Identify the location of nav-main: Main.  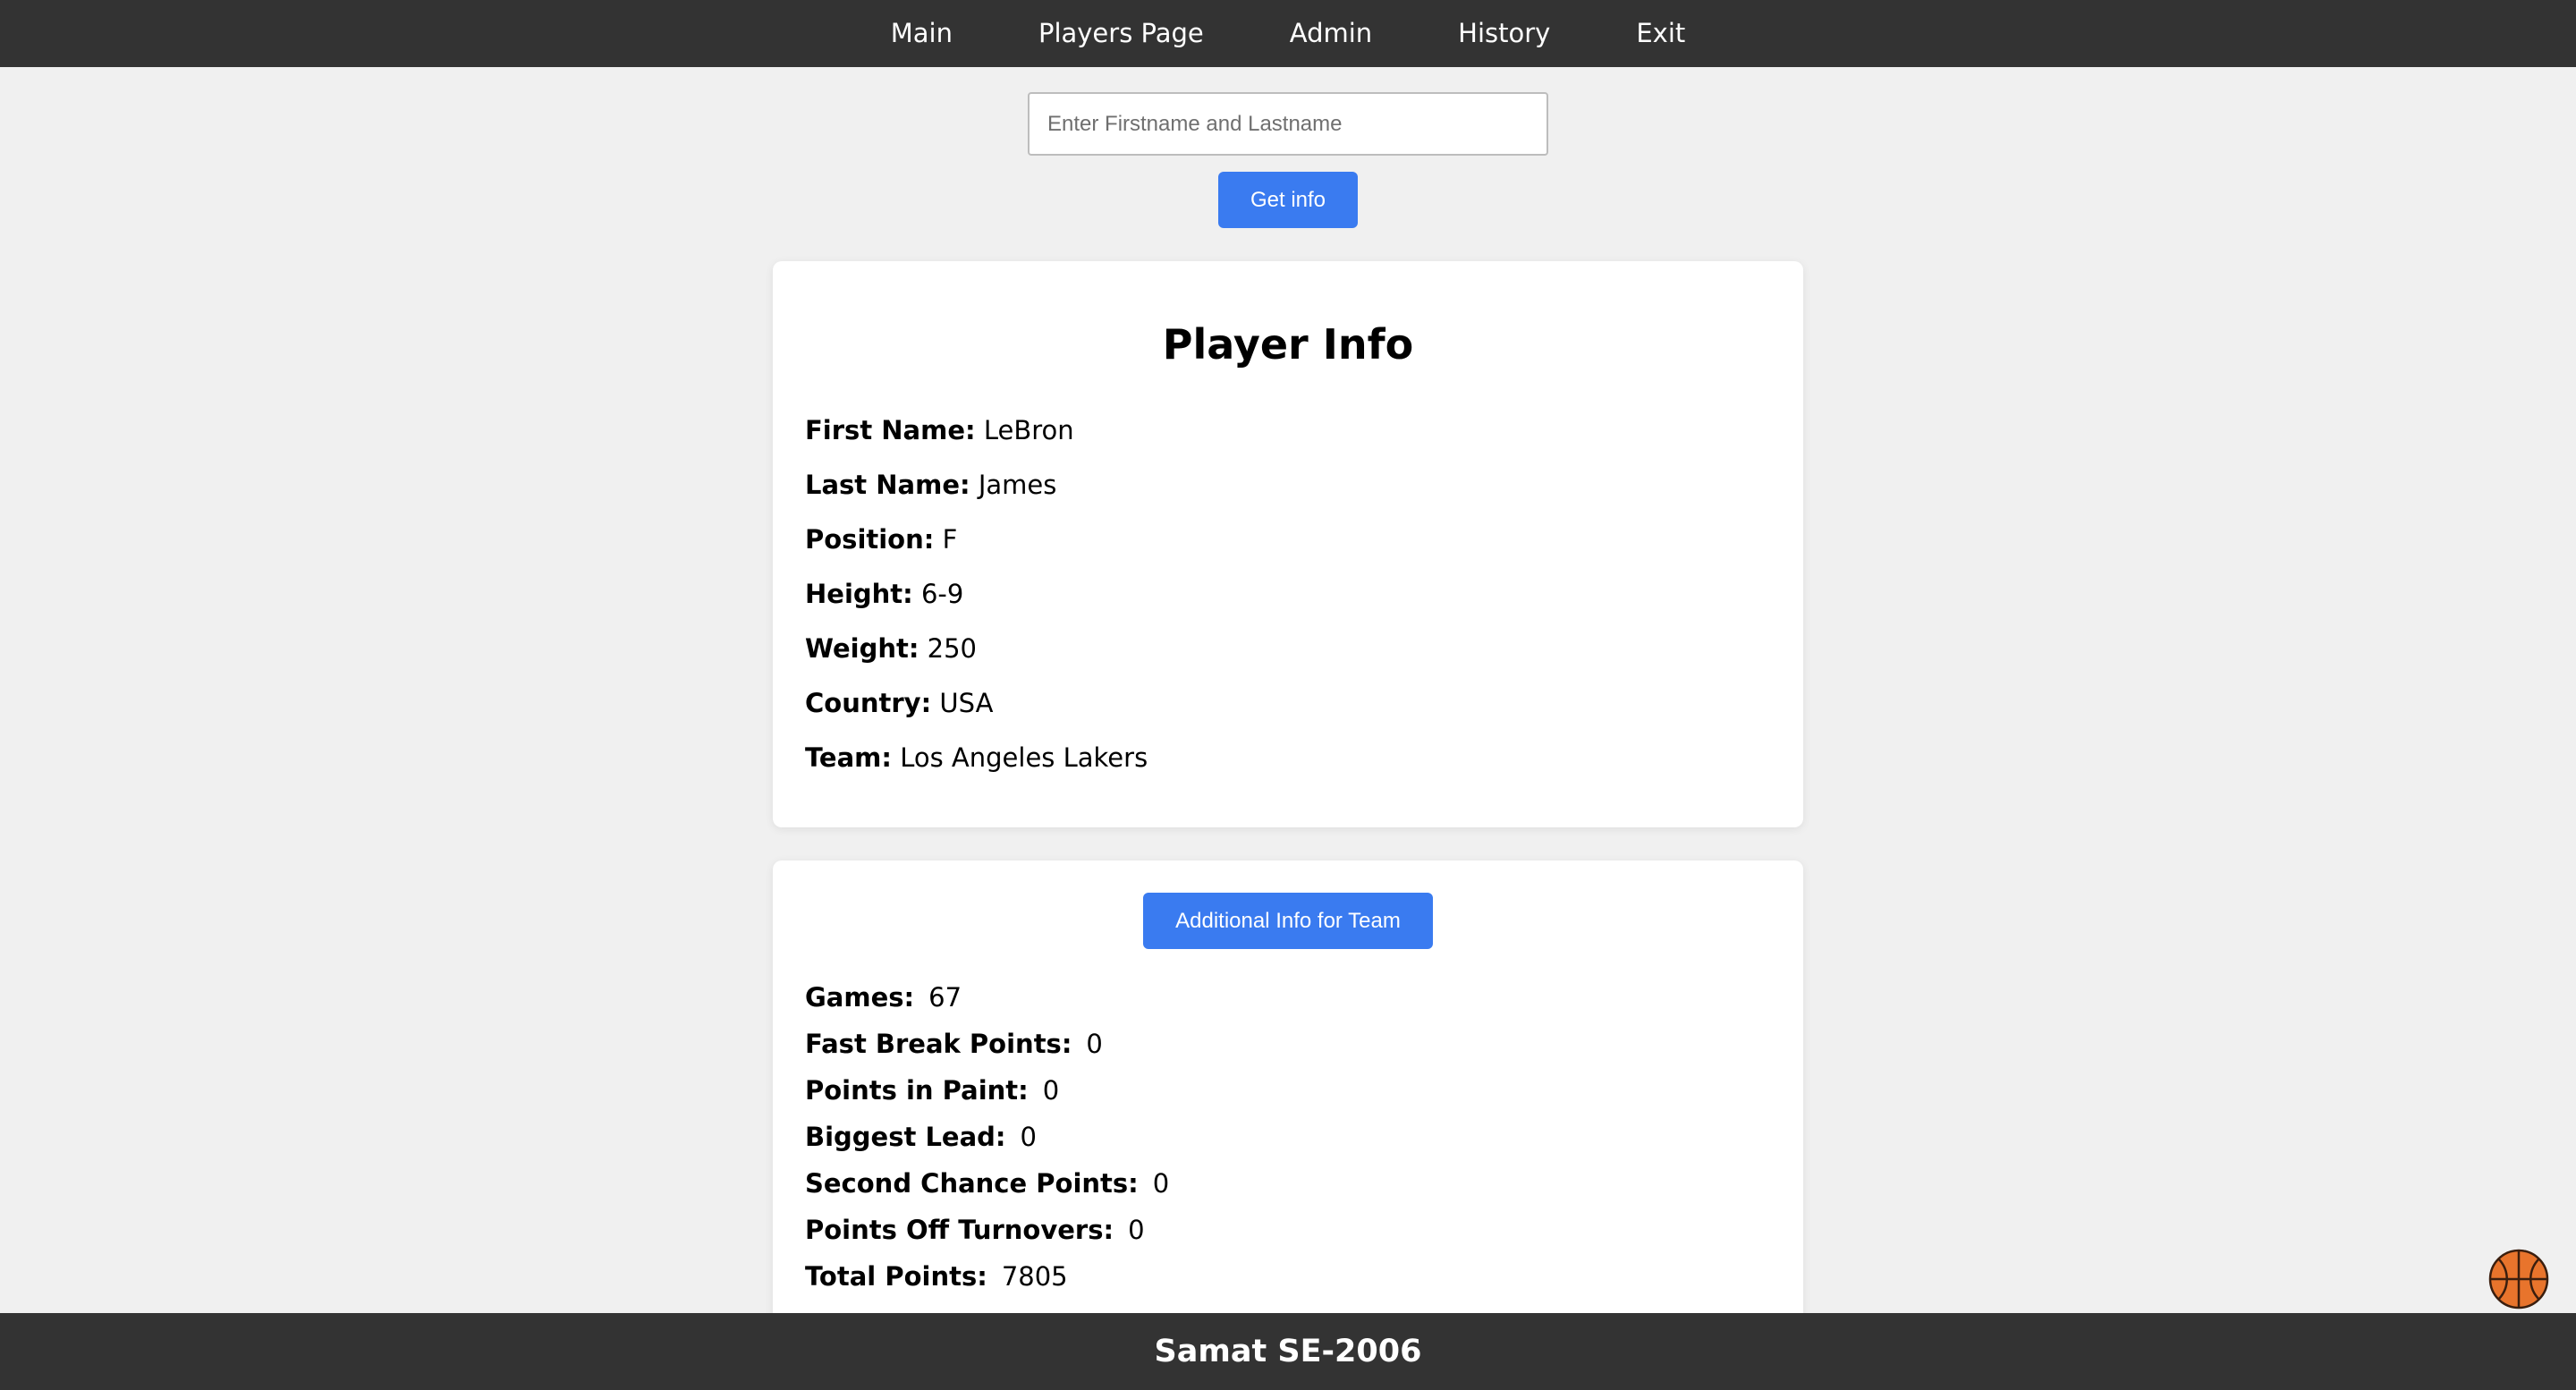
(922, 33).